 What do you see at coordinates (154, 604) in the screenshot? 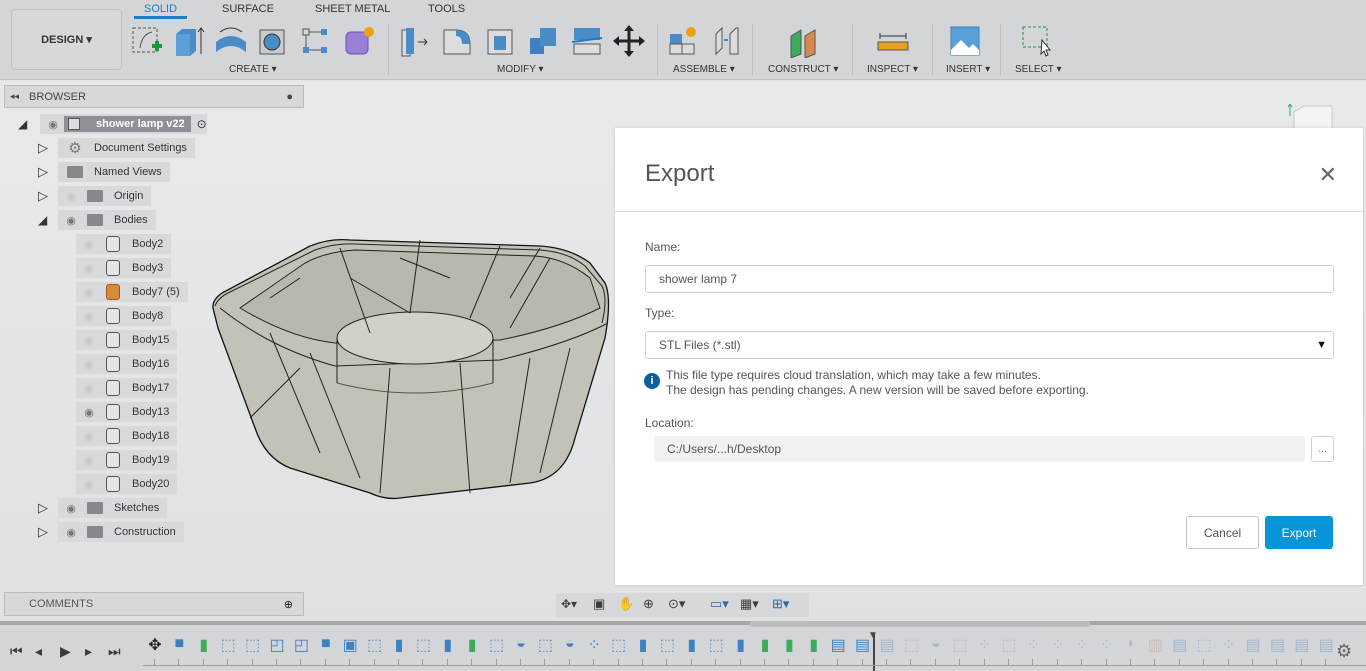
I see `comments-panel: COMMENTS ⊕` at bounding box center [154, 604].